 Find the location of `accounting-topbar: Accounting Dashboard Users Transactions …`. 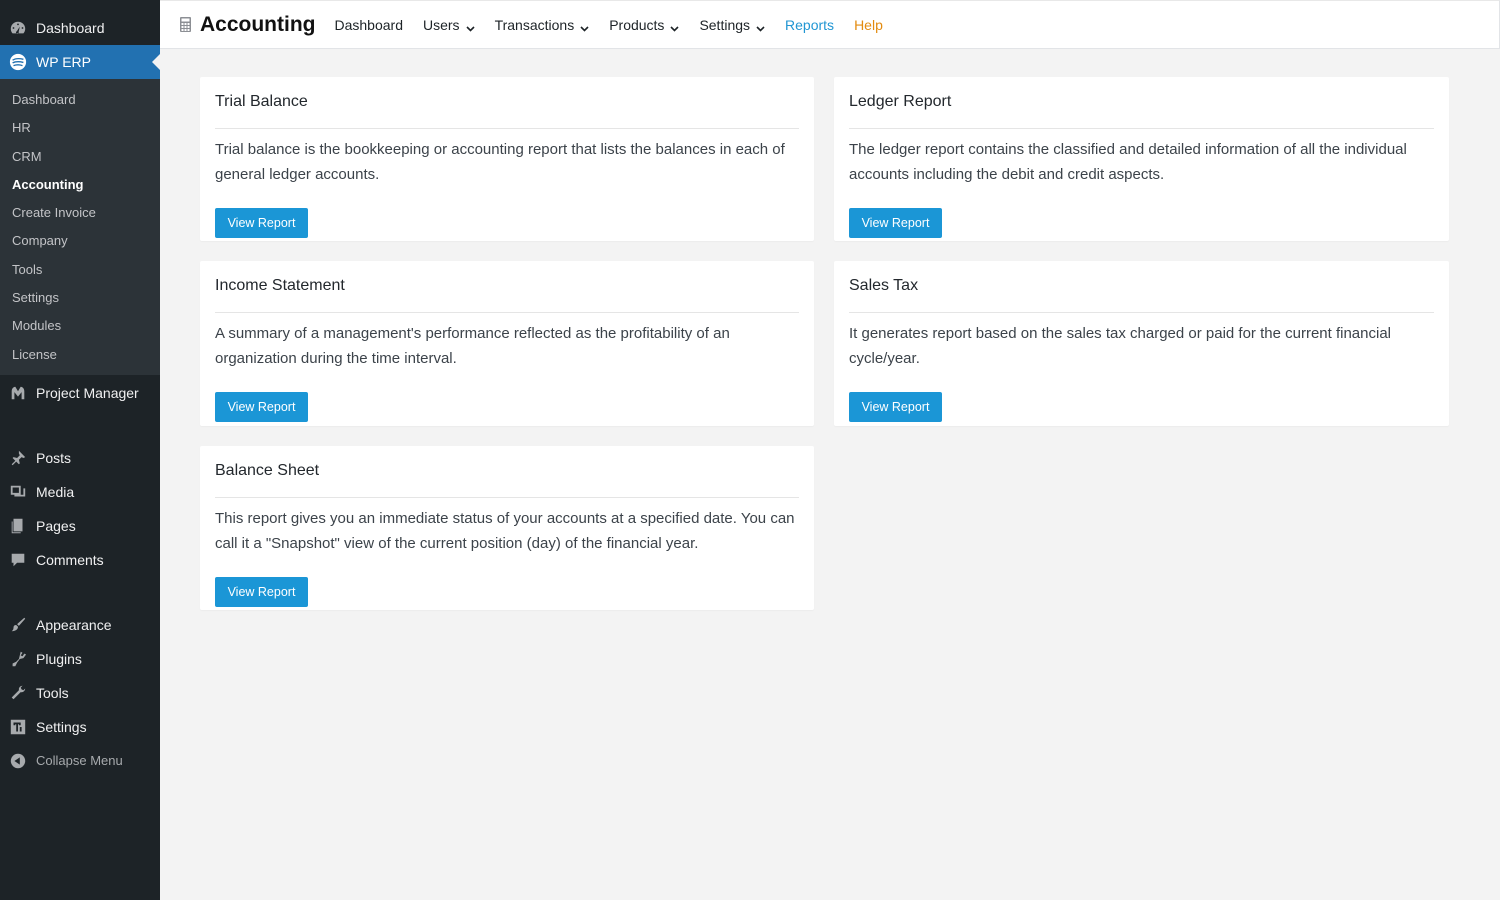

accounting-topbar: Accounting Dashboard Users Transactions … is located at coordinates (830, 24).